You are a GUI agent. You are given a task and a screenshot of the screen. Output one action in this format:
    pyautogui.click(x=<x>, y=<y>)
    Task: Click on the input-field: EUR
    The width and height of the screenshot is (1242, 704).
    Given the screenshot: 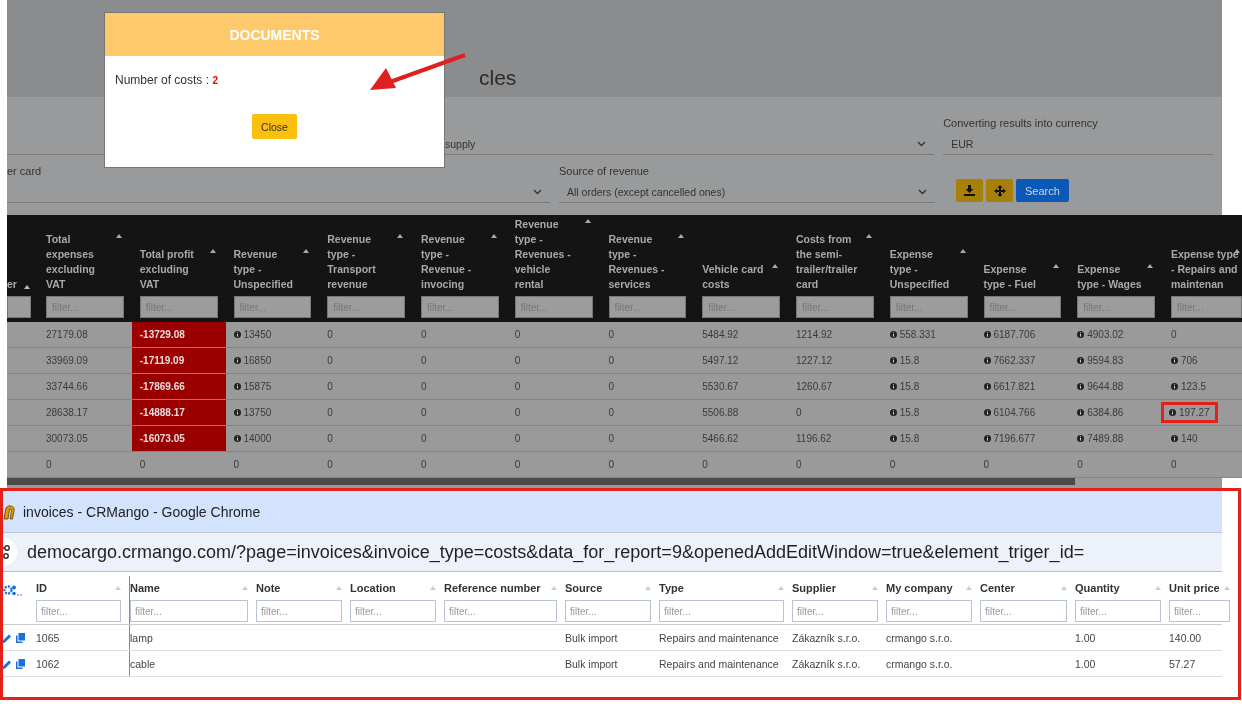 What is the action you would take?
    pyautogui.click(x=1078, y=144)
    